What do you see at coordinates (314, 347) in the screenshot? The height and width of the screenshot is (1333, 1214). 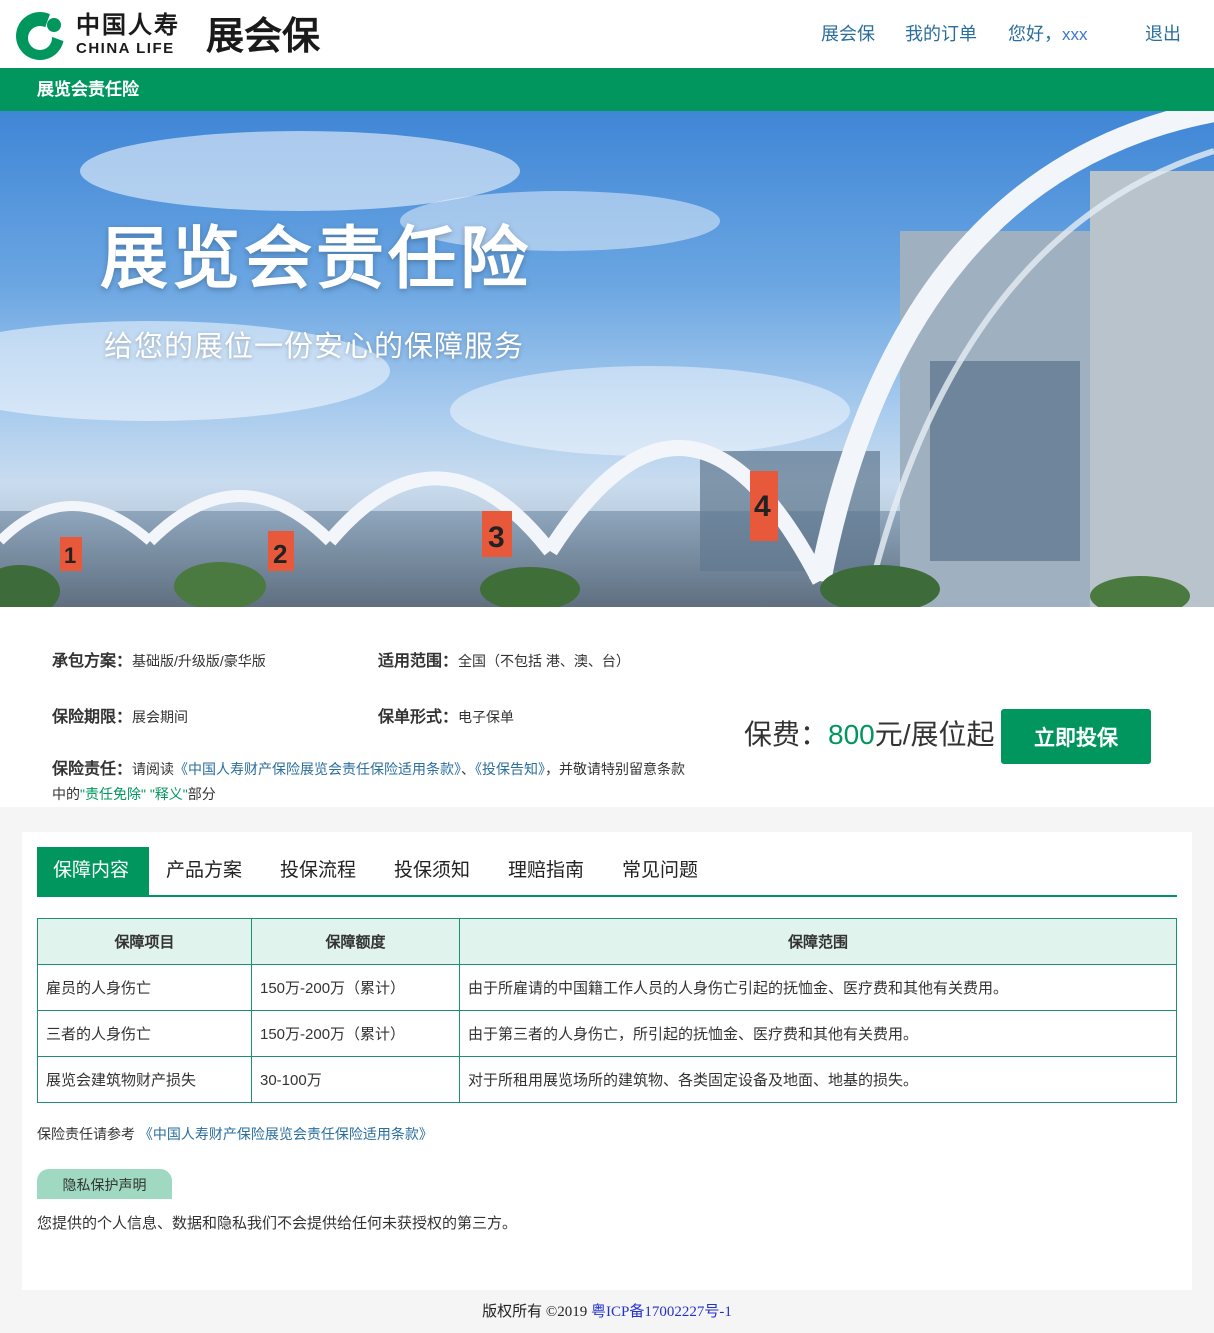 I see `banner-subtitle: 给您的展位一份安心的保障服务` at bounding box center [314, 347].